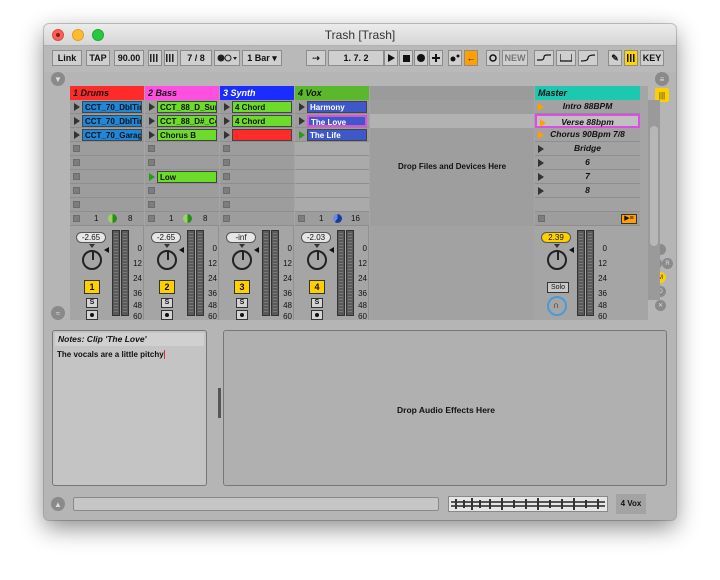 This screenshot has width=720, height=580. I want to click on link-button: Link, so click(67, 58).